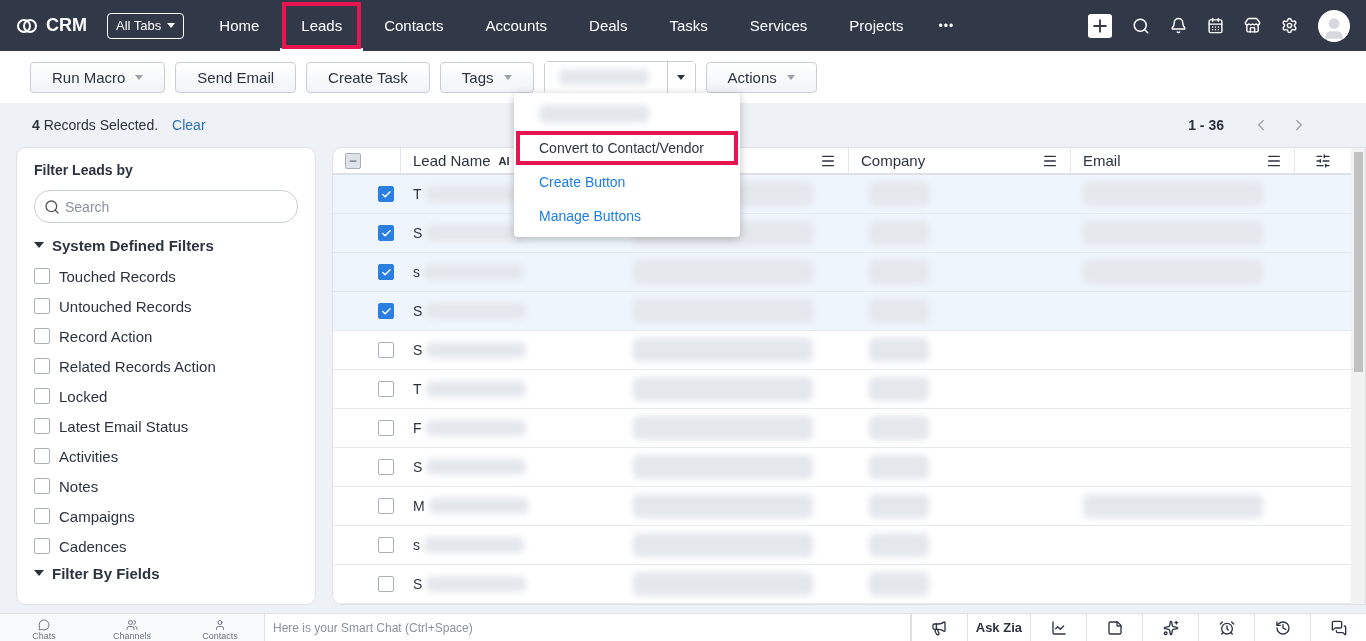 This screenshot has height=641, width=1366. Describe the element at coordinates (66, 25) in the screenshot. I see `brand-name: CRM` at that location.